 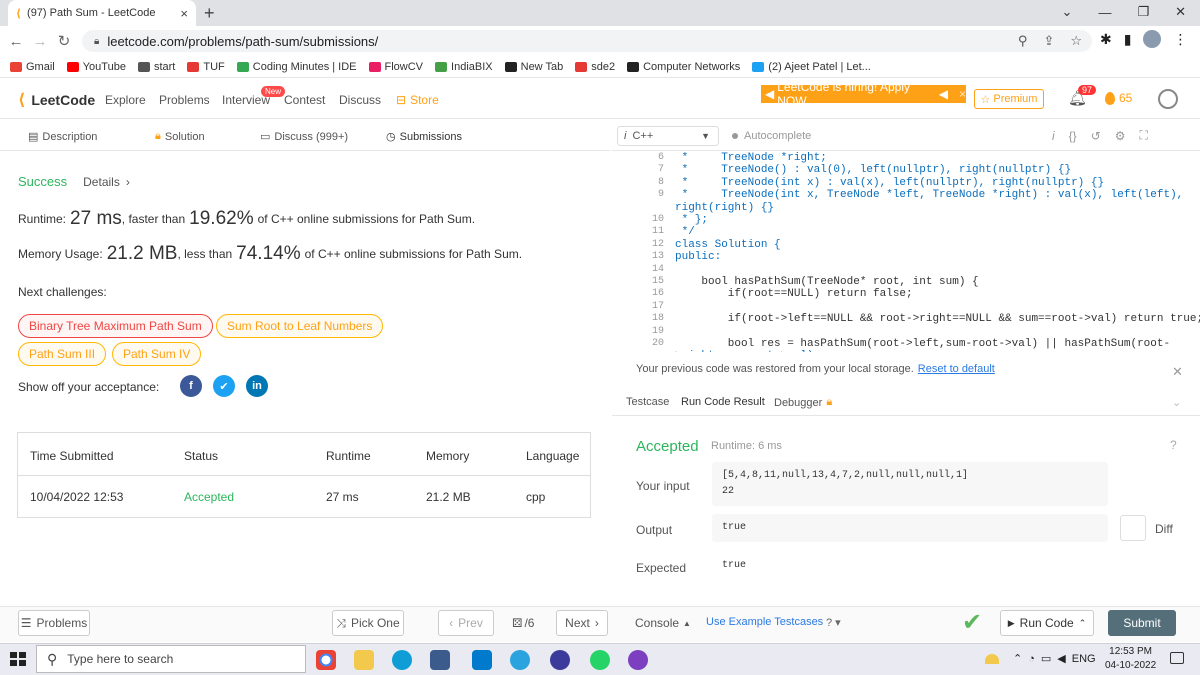 What do you see at coordinates (747, 351) in the screenshot?
I see `code-line: >right,sum-root->val);` at bounding box center [747, 351].